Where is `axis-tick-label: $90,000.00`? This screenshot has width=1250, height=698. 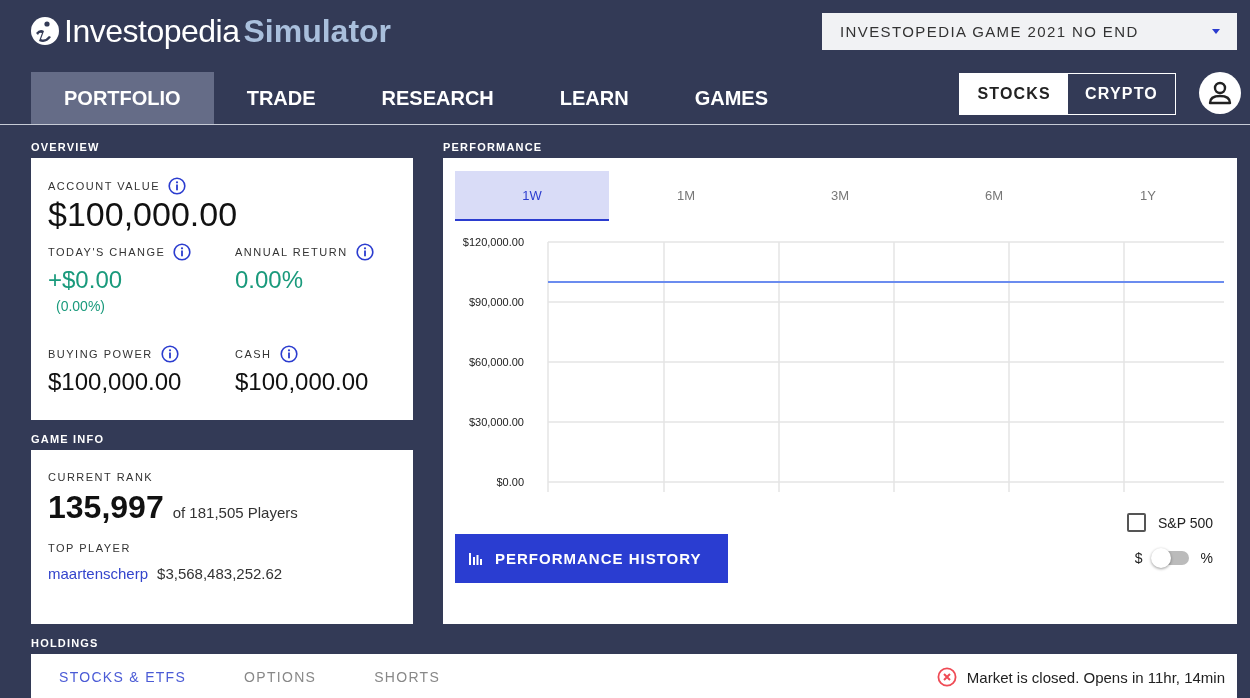
axis-tick-label: $90,000.00 is located at coordinates (496, 302).